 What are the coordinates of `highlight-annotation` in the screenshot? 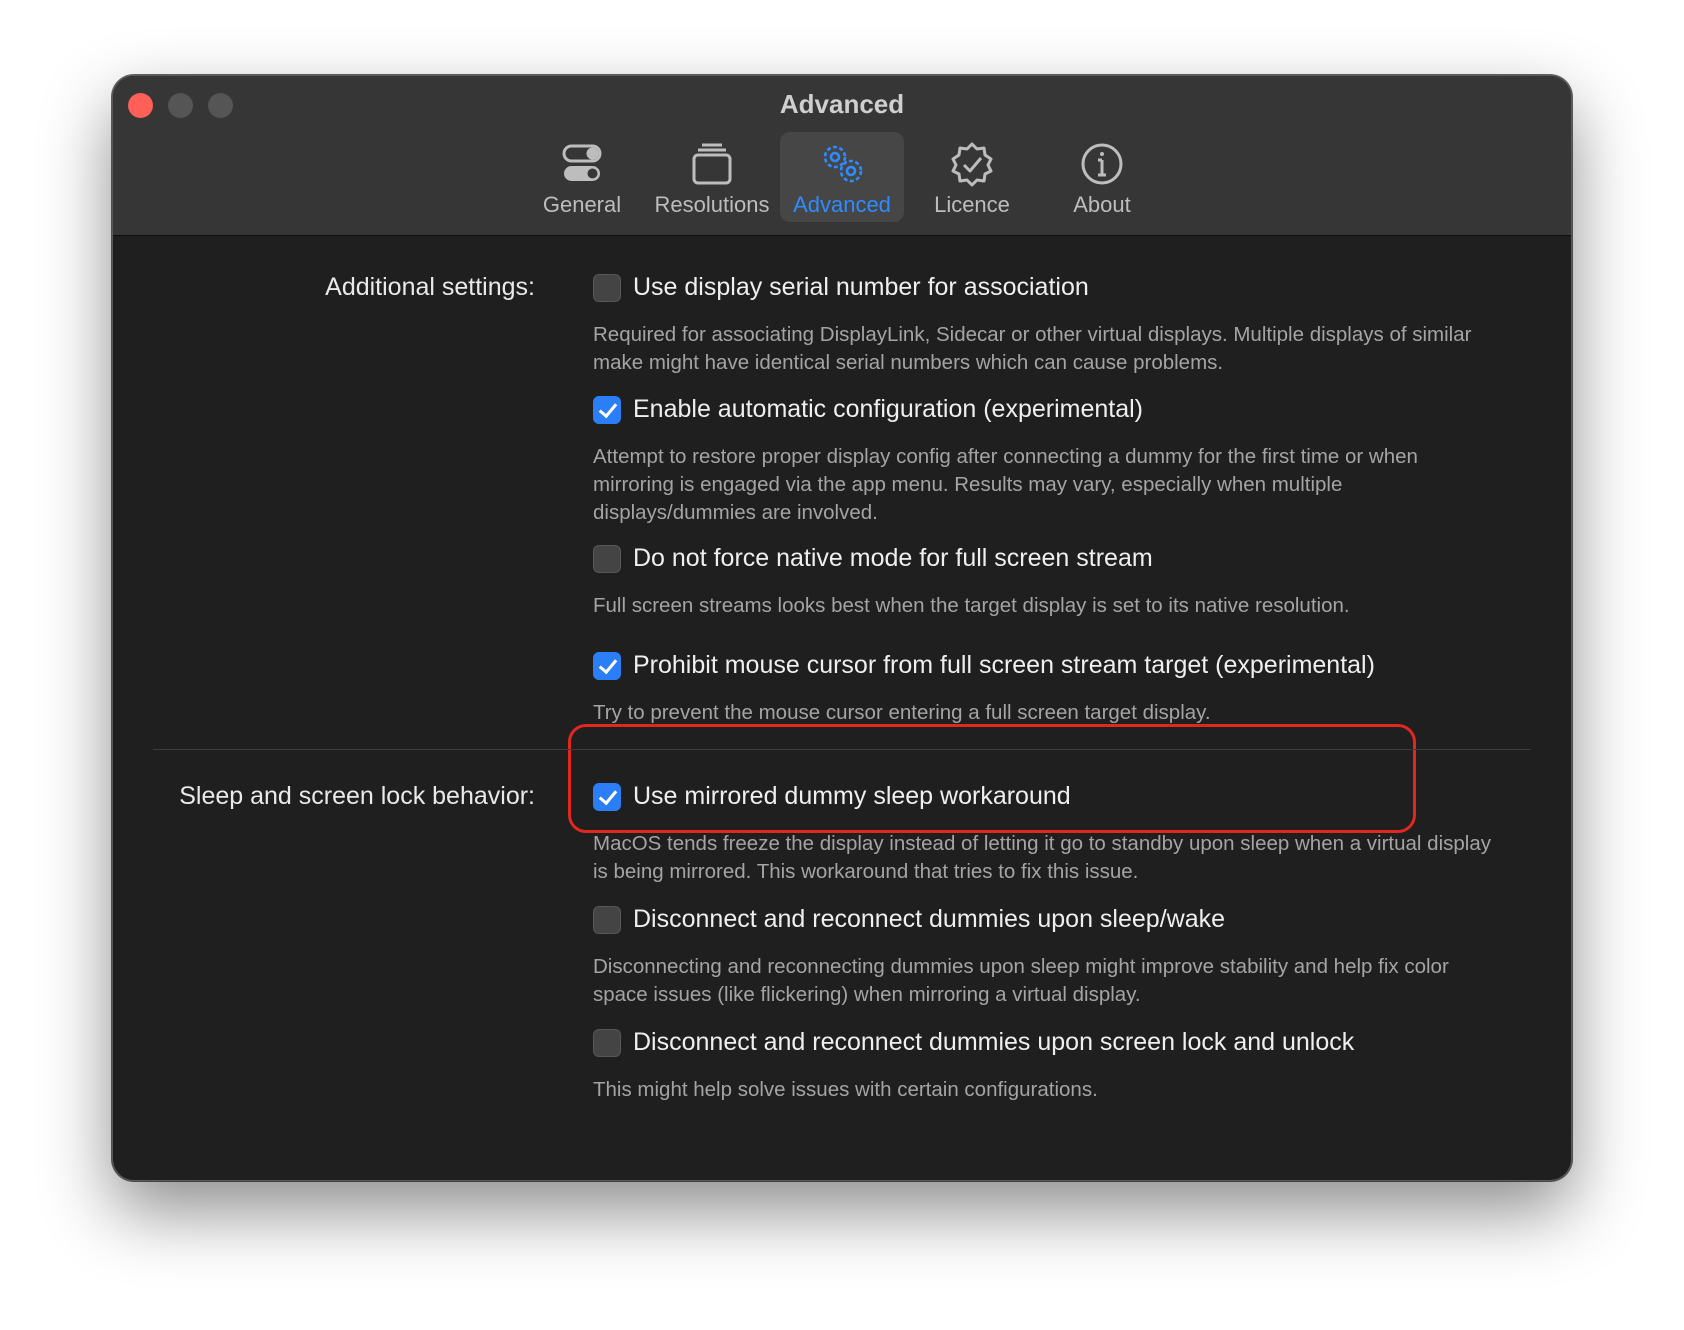 It's located at (992, 778).